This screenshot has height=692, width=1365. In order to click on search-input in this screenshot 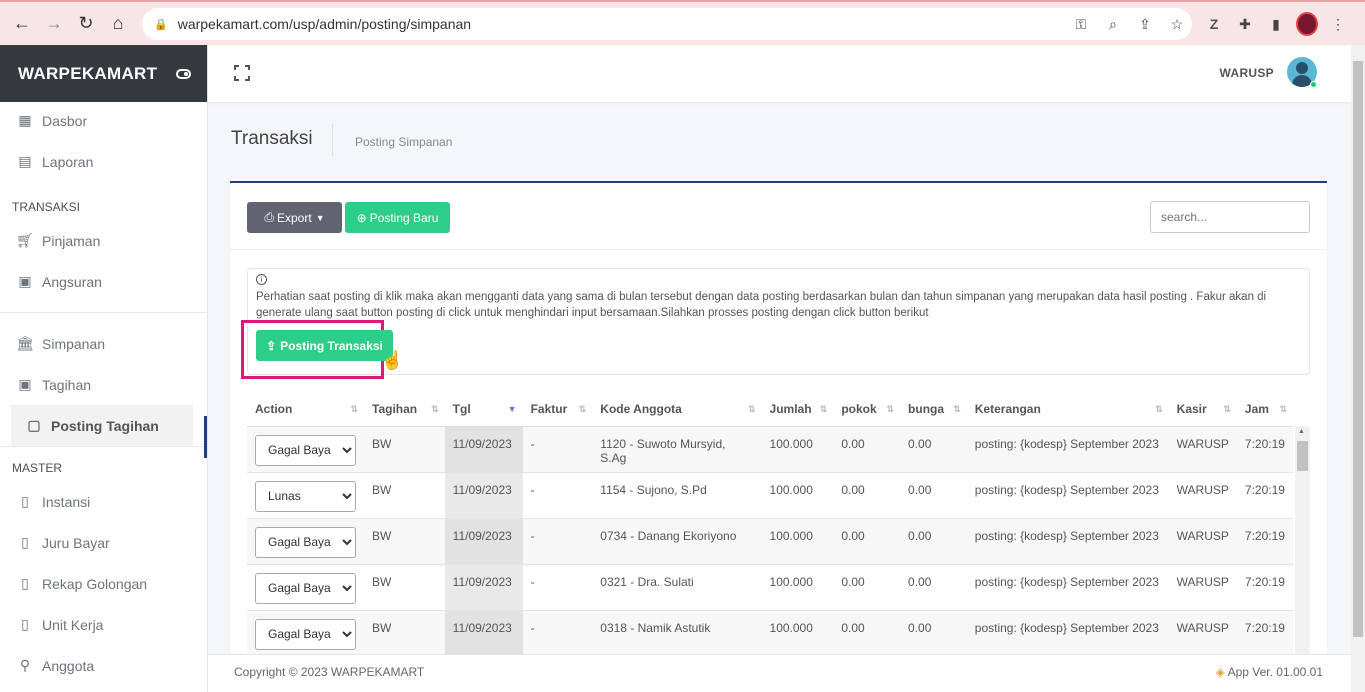, I will do `click(1230, 217)`.